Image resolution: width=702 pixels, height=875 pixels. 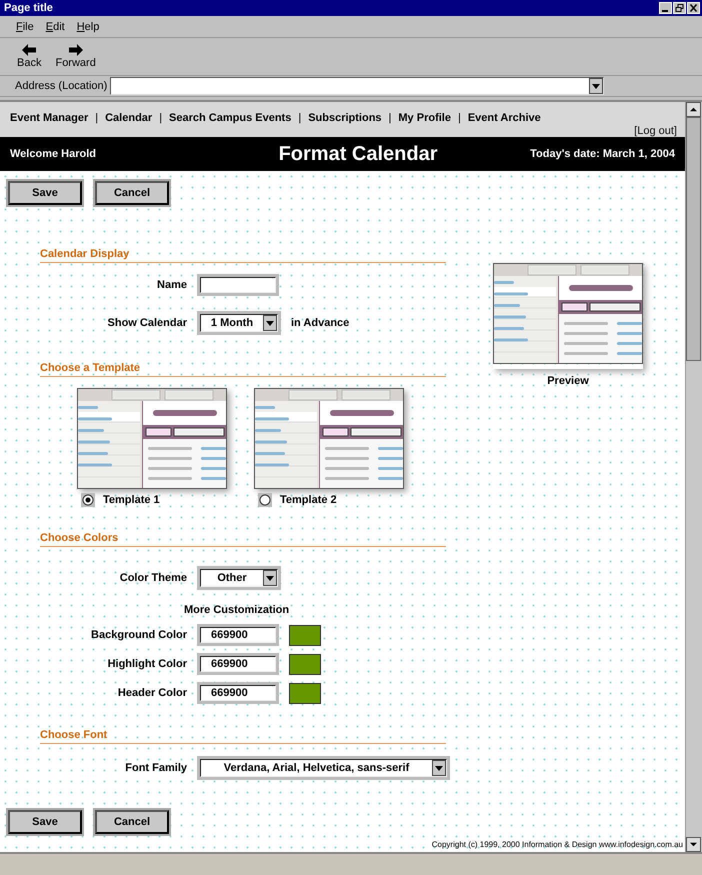 I want to click on close-icon, so click(x=693, y=8).